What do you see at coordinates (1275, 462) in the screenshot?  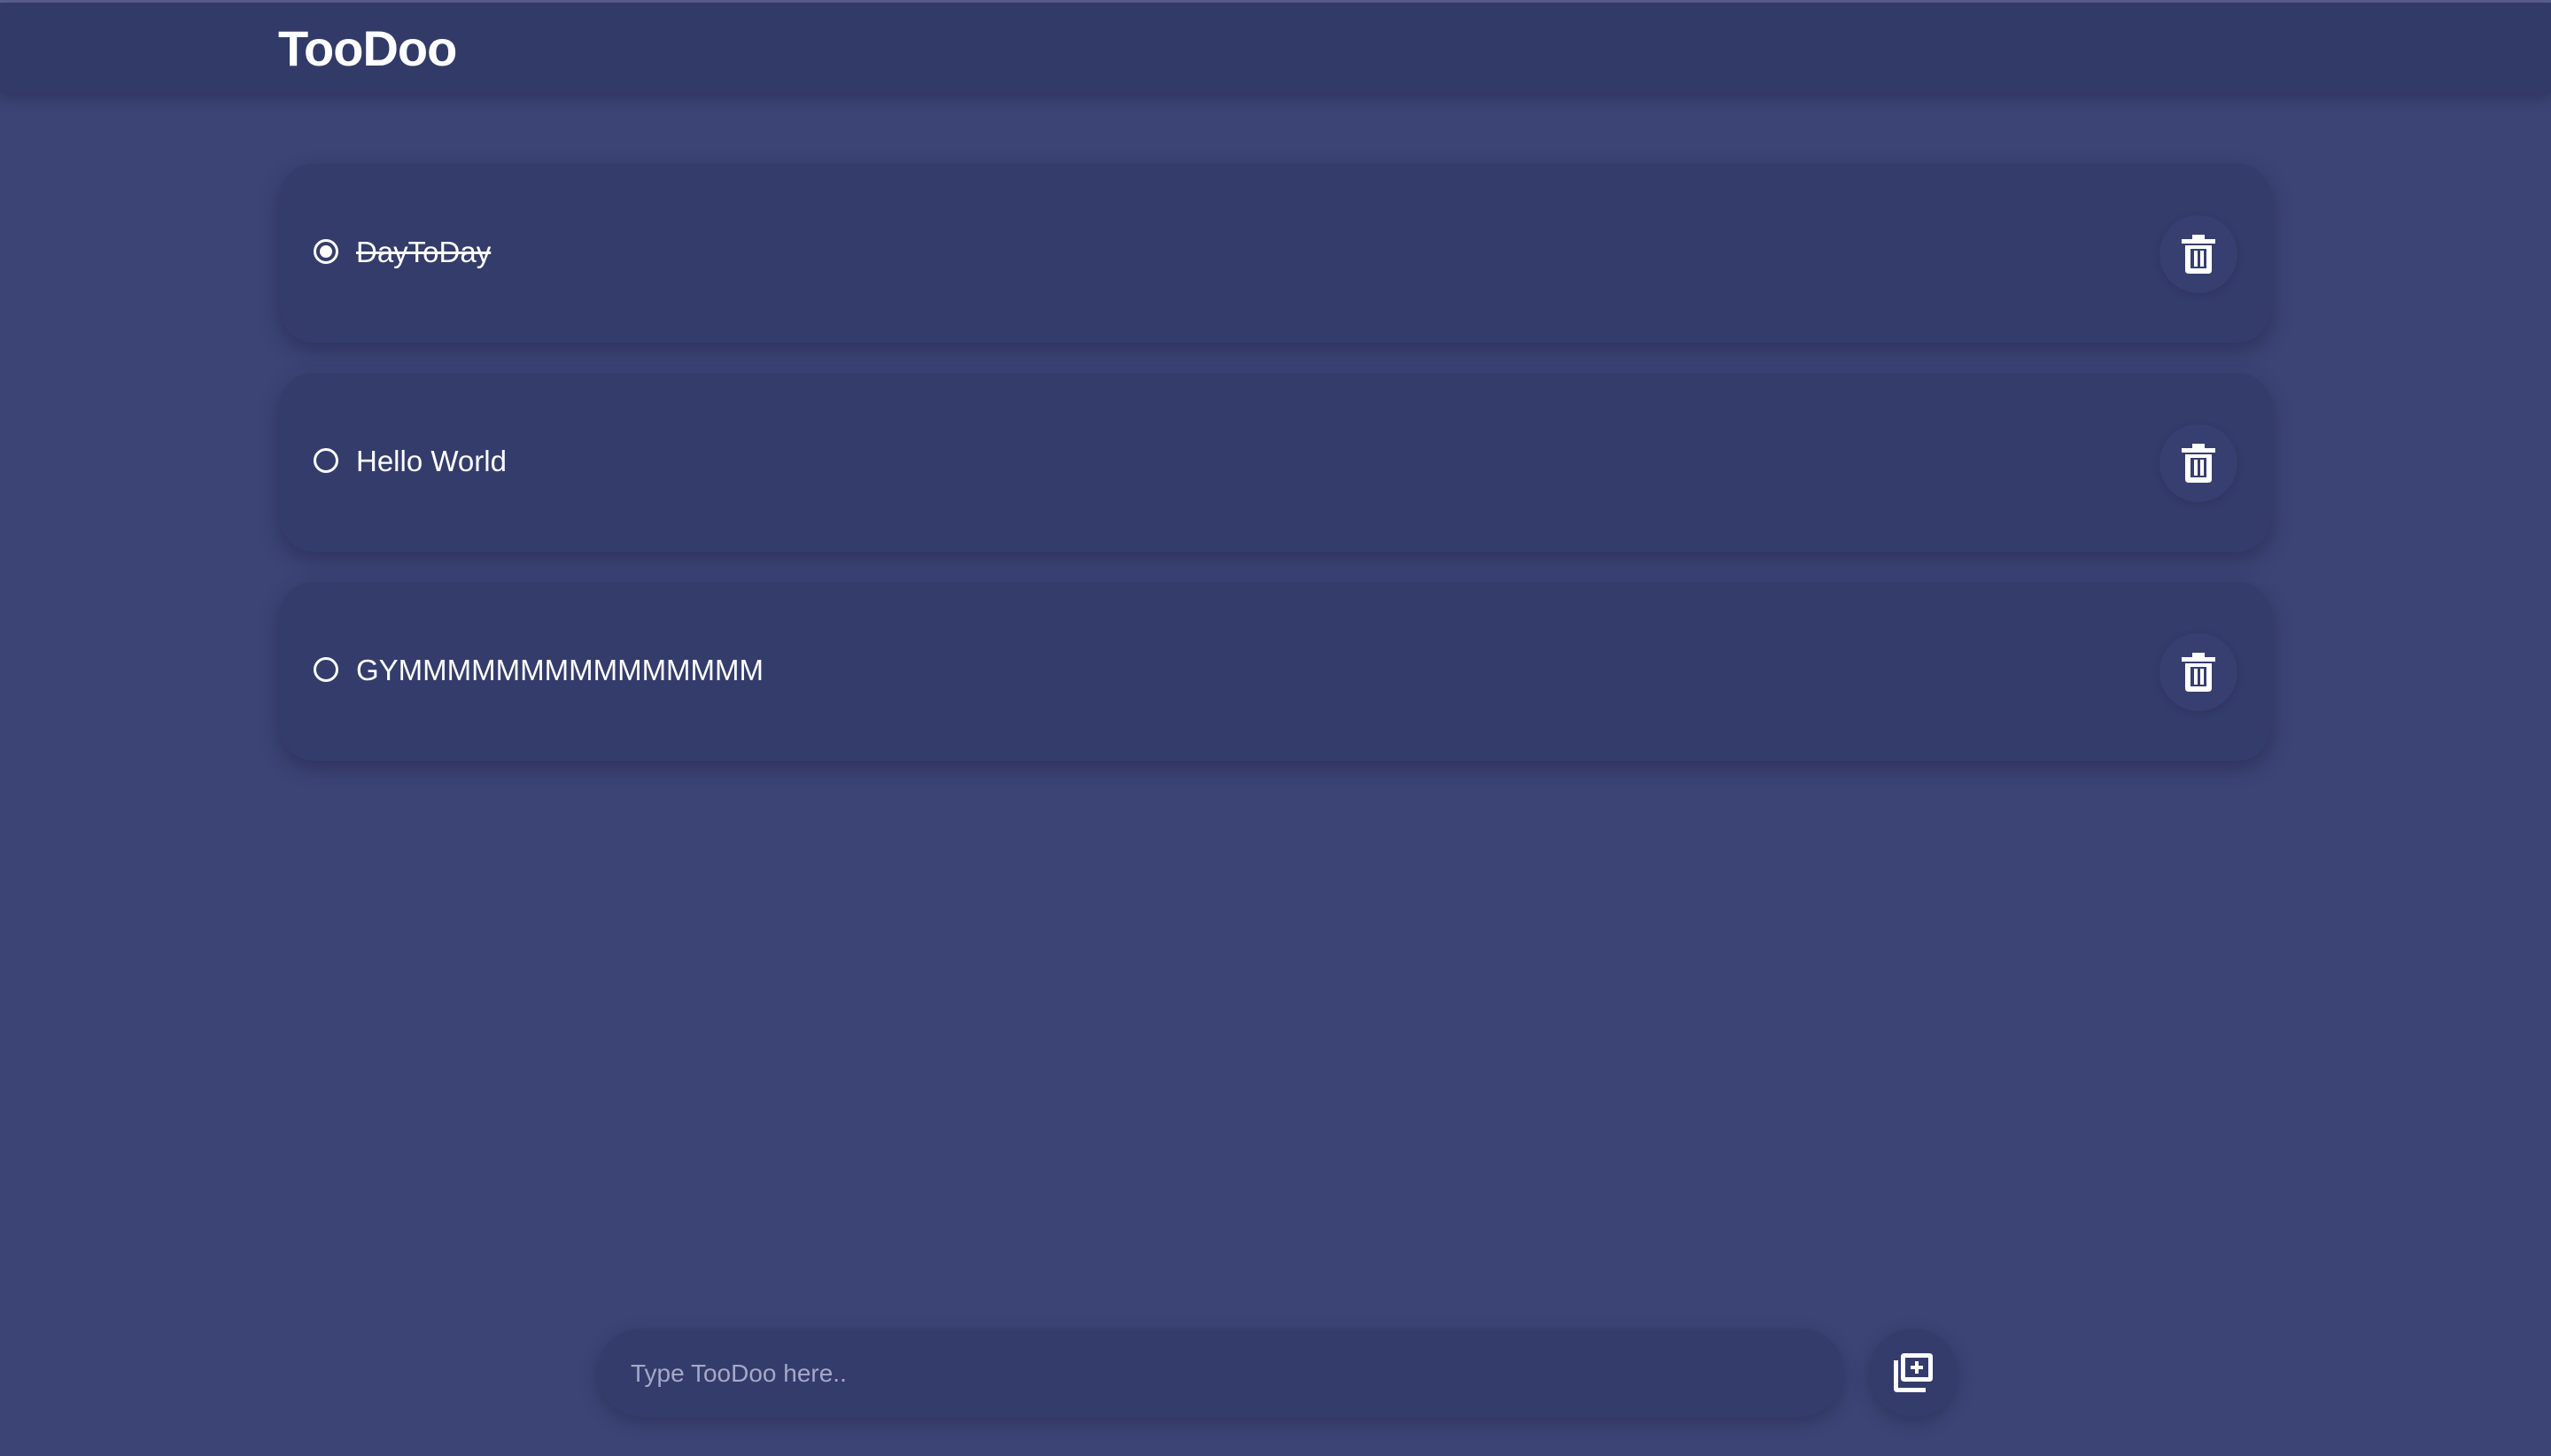 I see `todo-item: Hello World` at bounding box center [1275, 462].